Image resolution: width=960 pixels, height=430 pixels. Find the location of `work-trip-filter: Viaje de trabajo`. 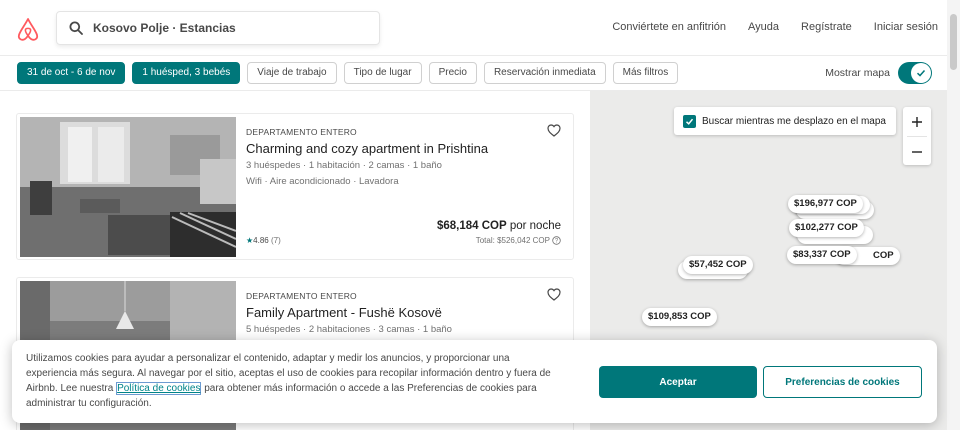

work-trip-filter: Viaje de trabajo is located at coordinates (292, 73).